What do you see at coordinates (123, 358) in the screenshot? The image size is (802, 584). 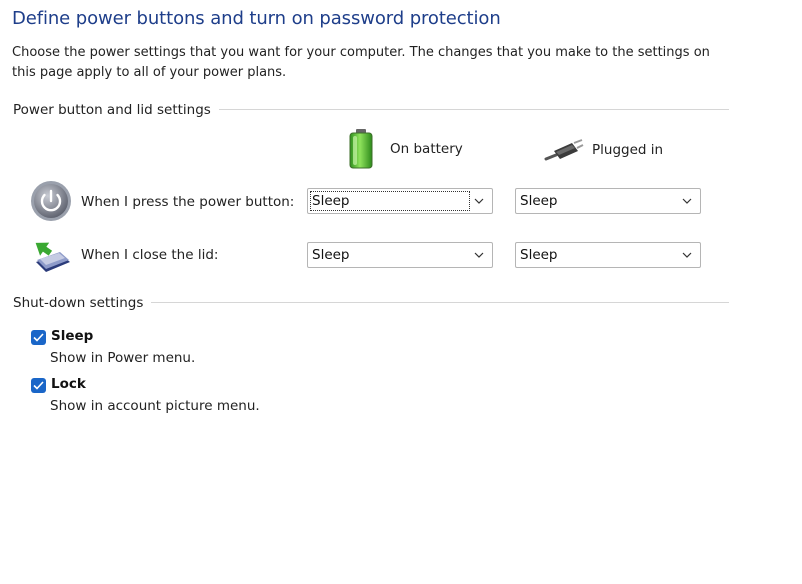 I see `sleep-option-description: Show in Power menu.` at bounding box center [123, 358].